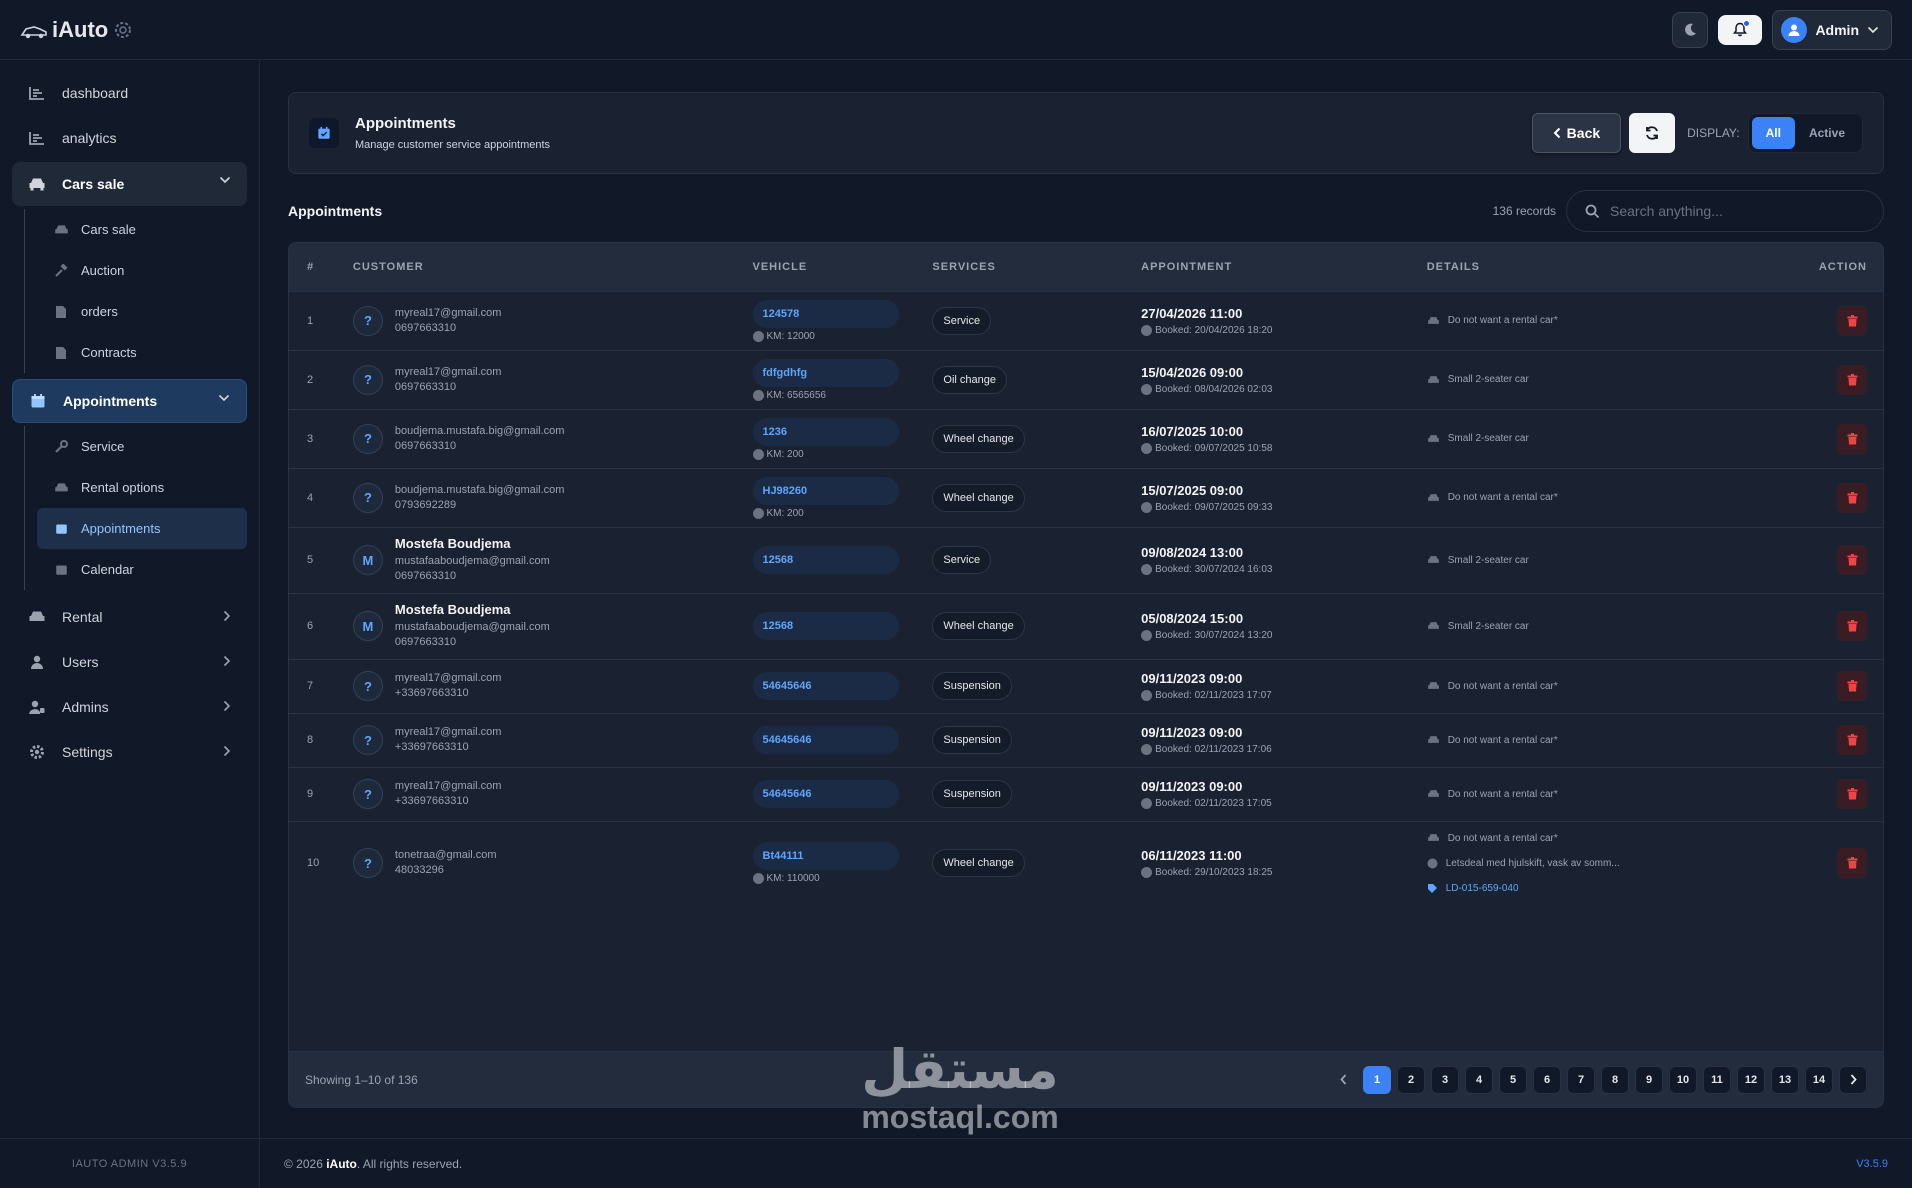  What do you see at coordinates (142, 569) in the screenshot?
I see `sidebar-subitem-calendar: Calendar` at bounding box center [142, 569].